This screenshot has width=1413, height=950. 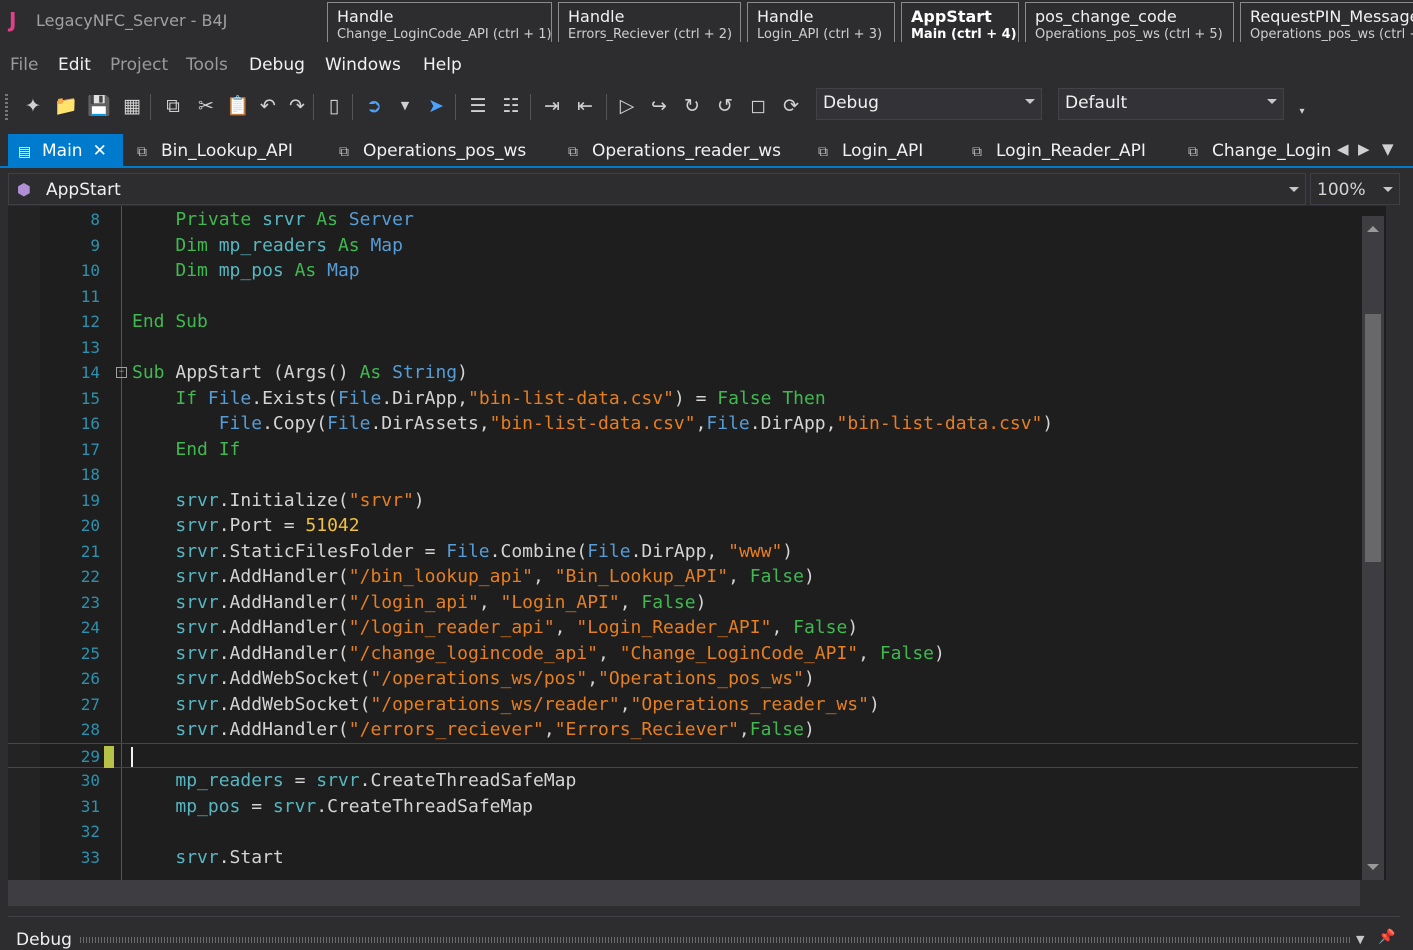 What do you see at coordinates (1343, 149) in the screenshot?
I see `tab-scroll-left-icon: ◀` at bounding box center [1343, 149].